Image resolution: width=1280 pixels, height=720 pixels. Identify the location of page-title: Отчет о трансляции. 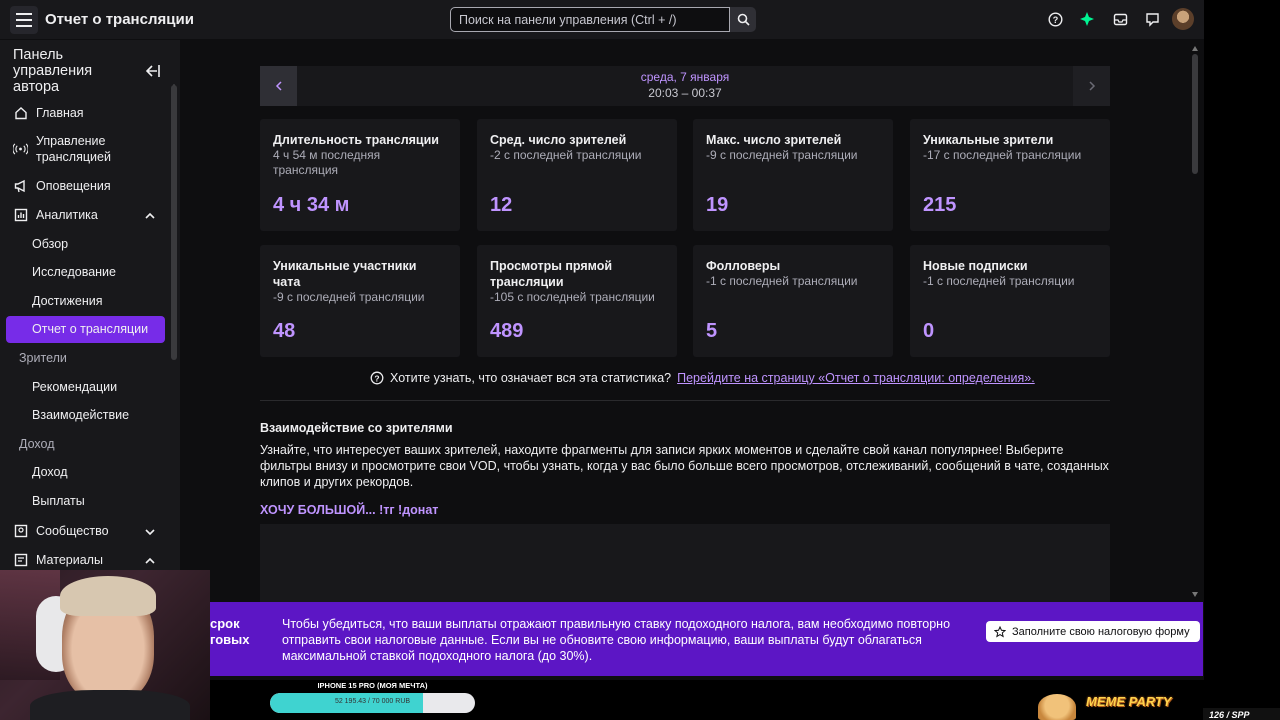
(119, 19).